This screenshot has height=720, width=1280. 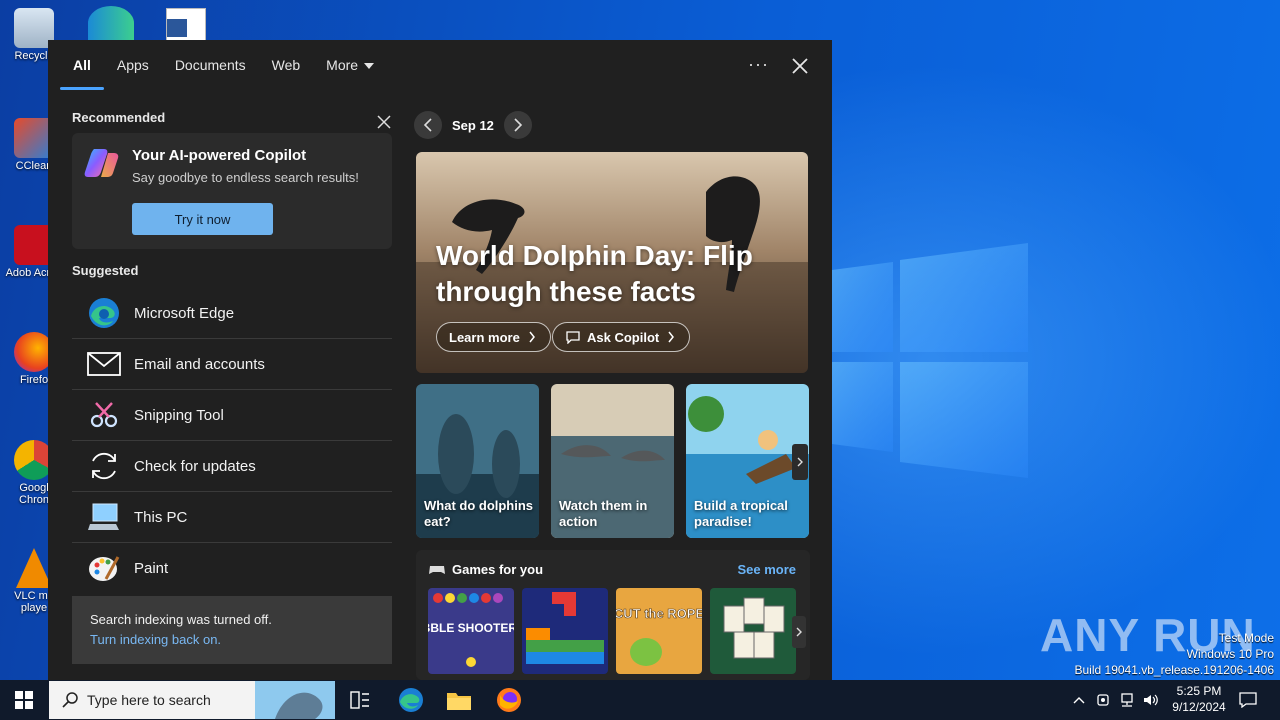 What do you see at coordinates (659, 613) in the screenshot?
I see `game-art-text: CUT the ROPE` at bounding box center [659, 613].